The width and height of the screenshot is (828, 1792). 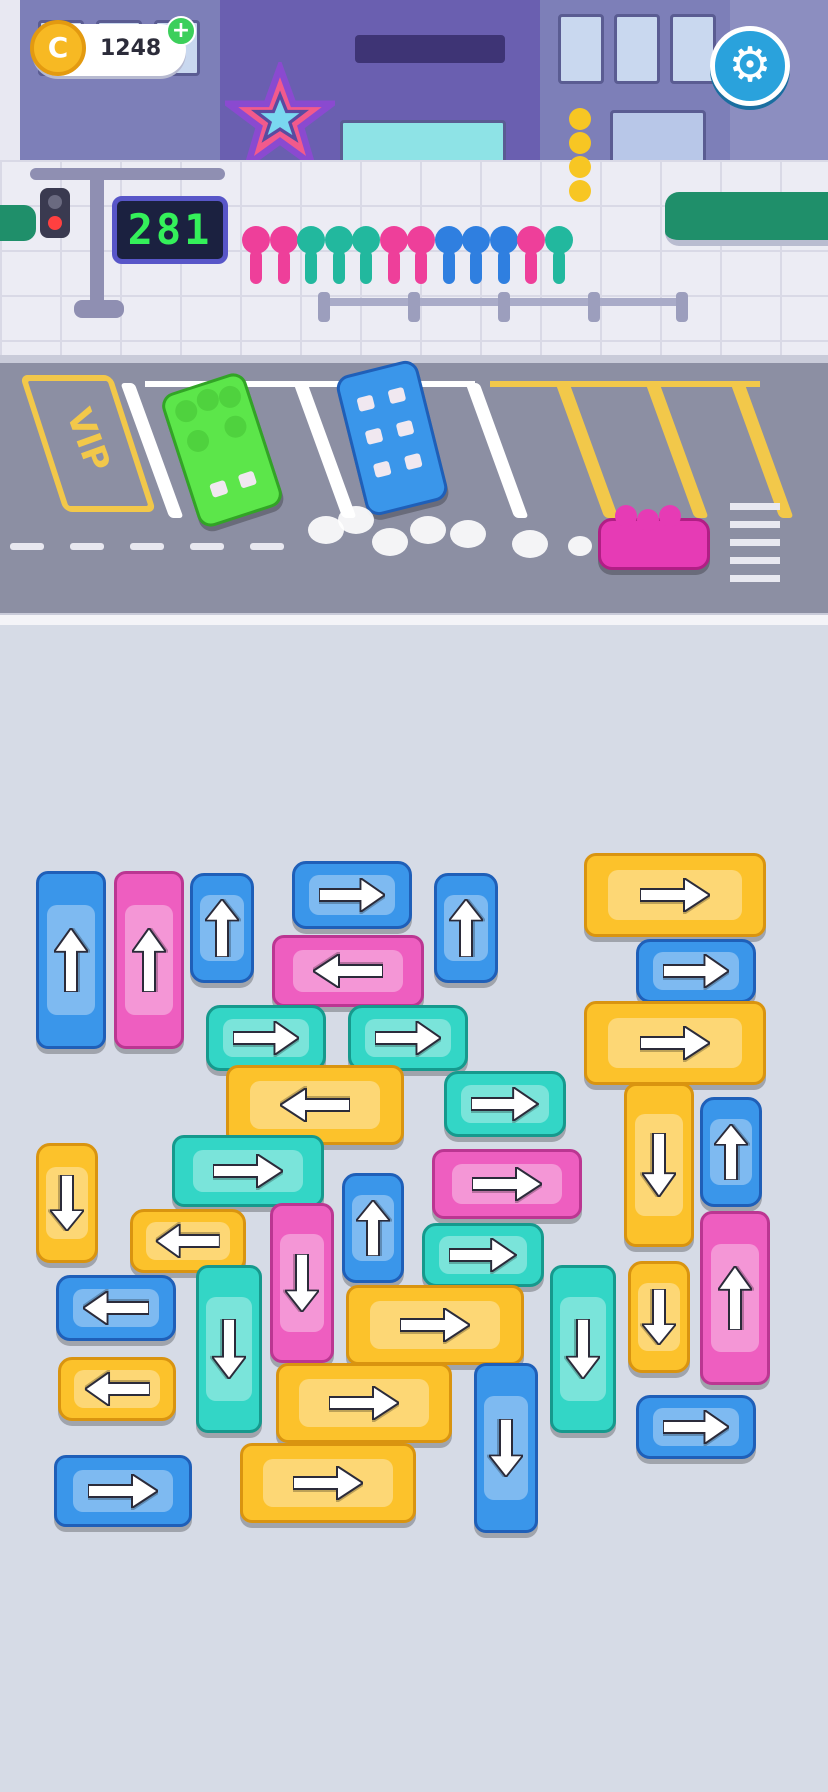 I want to click on sign-pole, so click(x=97, y=244).